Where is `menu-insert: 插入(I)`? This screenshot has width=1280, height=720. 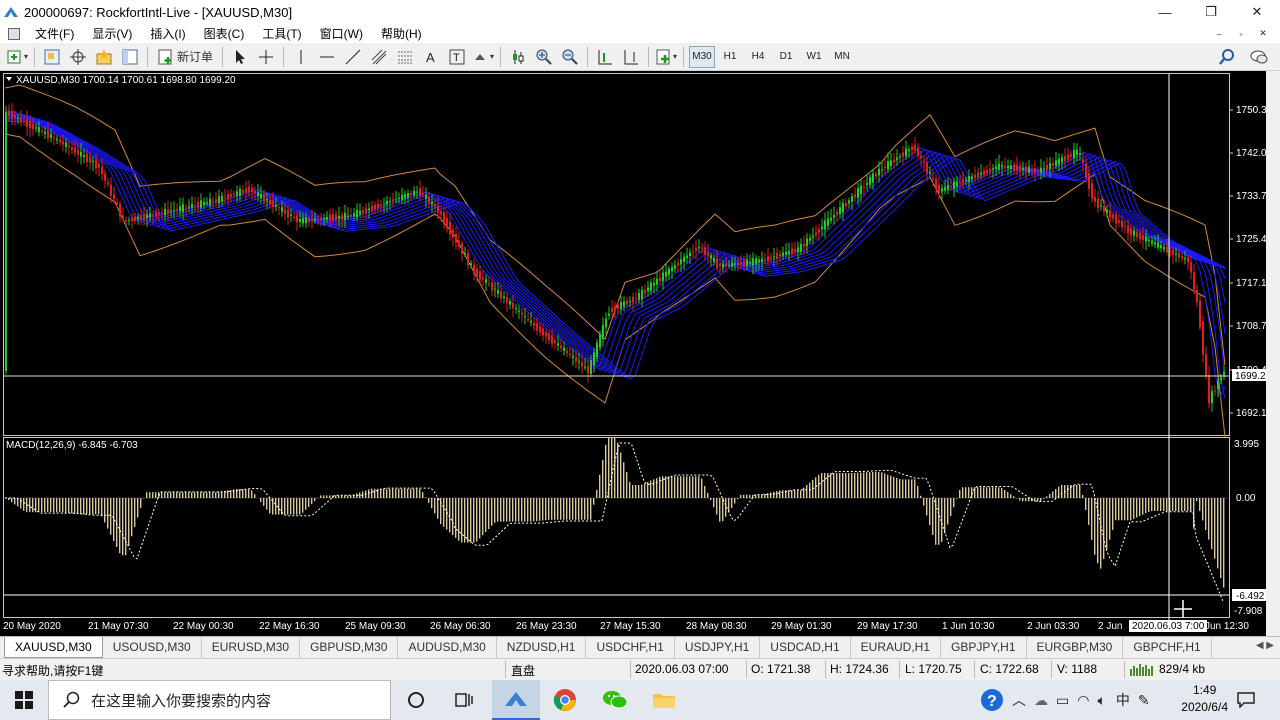
menu-insert: 插入(I) is located at coordinates (167, 33).